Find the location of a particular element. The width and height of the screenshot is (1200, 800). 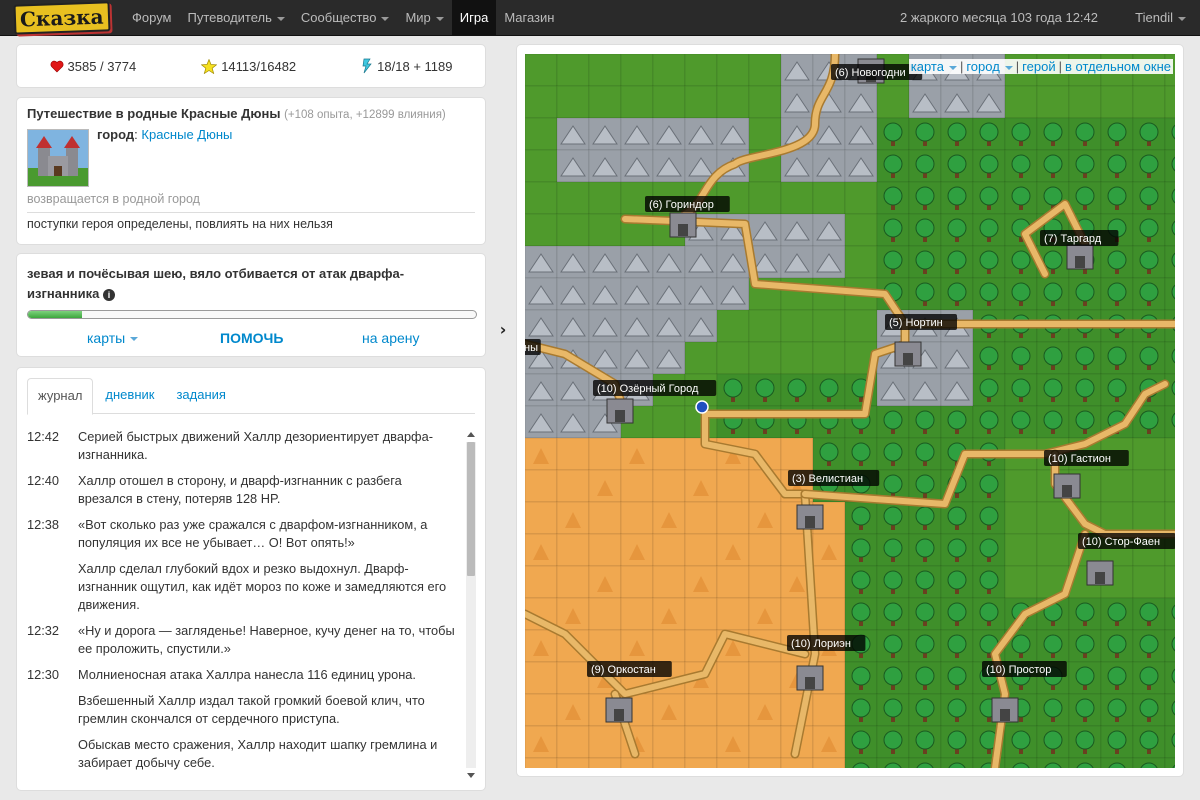

journal-scrollbar is located at coordinates (471, 605).